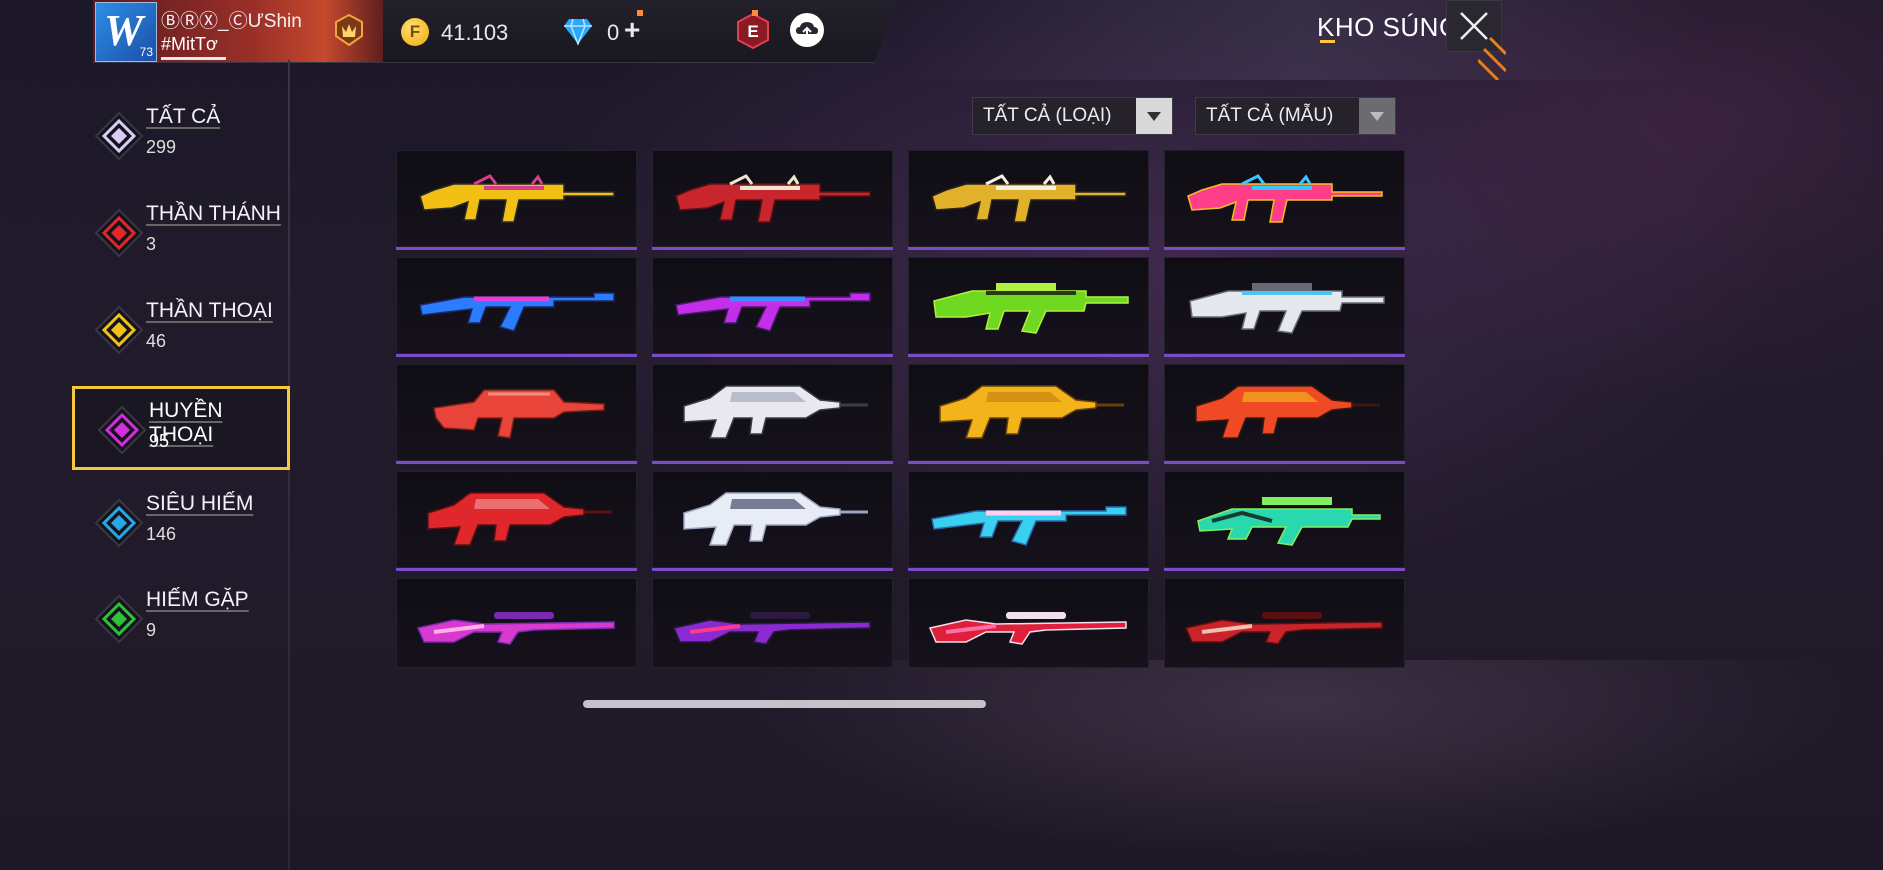 The width and height of the screenshot is (1883, 870). I want to click on elite-pass-notification-dot, so click(755, 13).